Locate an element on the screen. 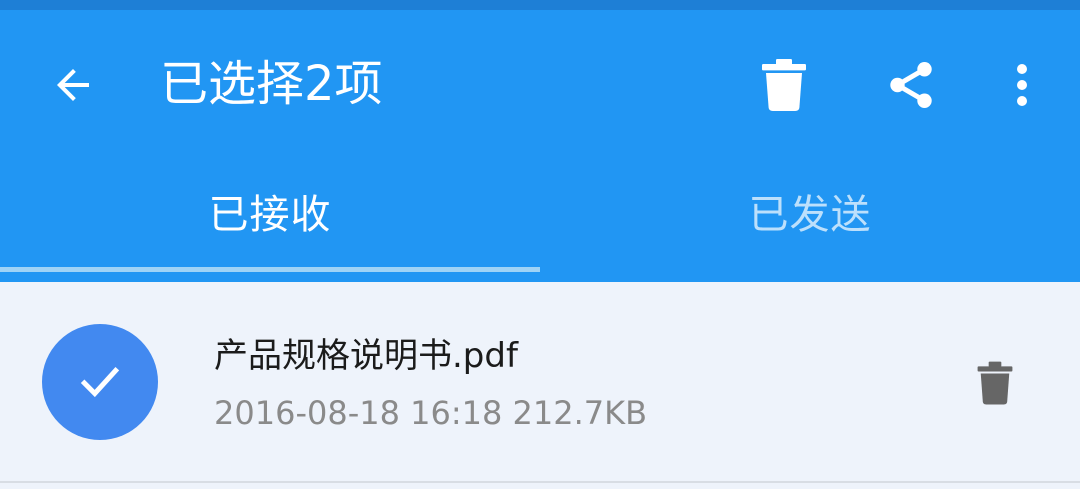  back-button is located at coordinates (73, 85).